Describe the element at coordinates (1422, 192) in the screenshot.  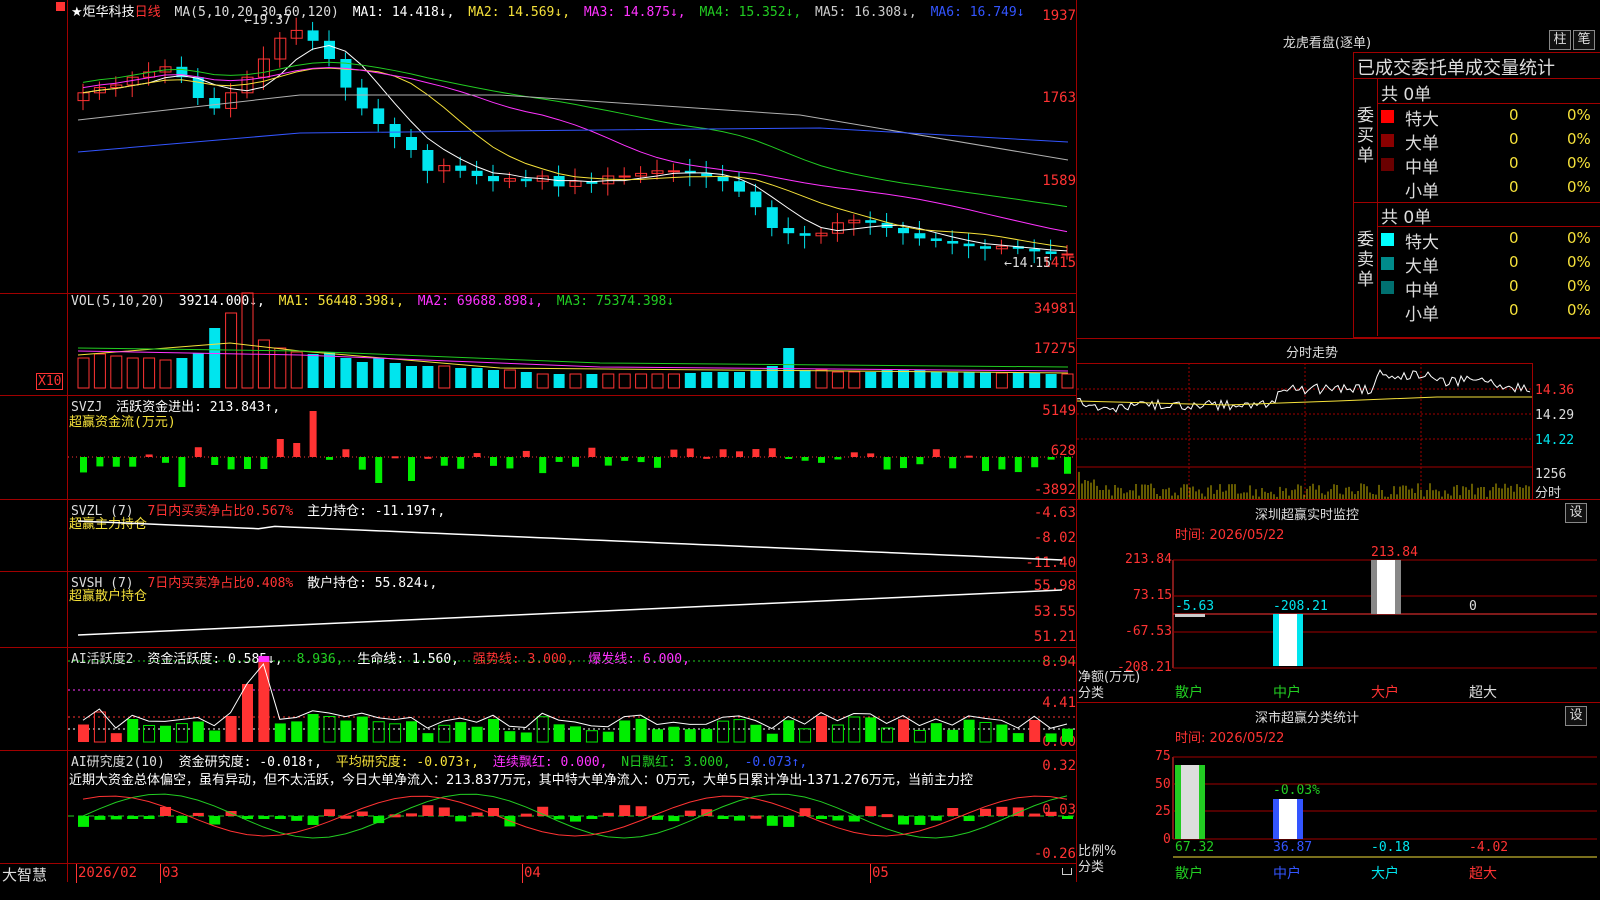
I see `buy-s-label: 小单` at that location.